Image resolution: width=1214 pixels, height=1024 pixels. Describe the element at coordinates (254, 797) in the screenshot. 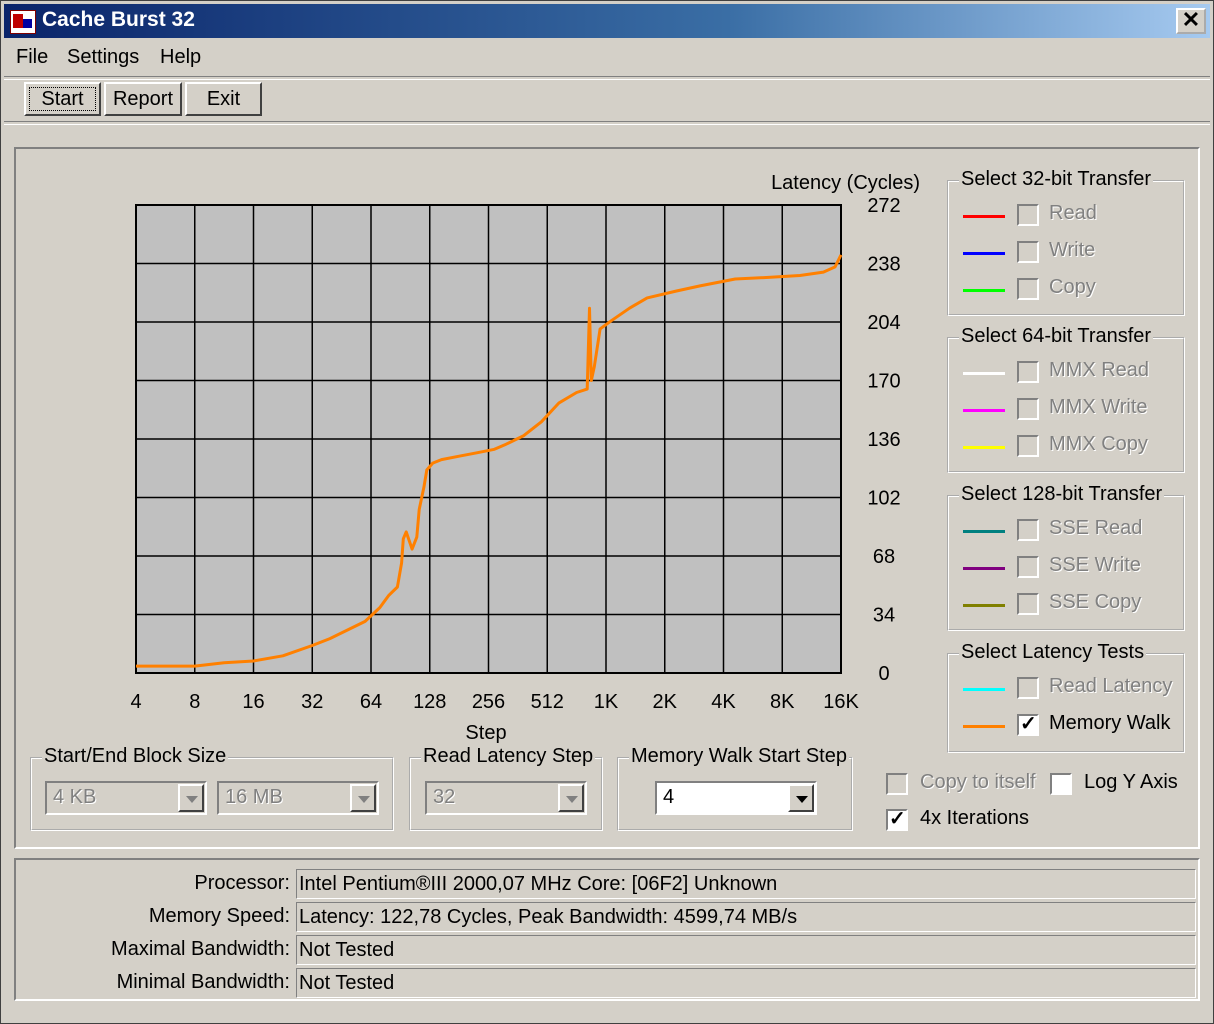

I see `end-block-size-value: 16 MB` at that location.